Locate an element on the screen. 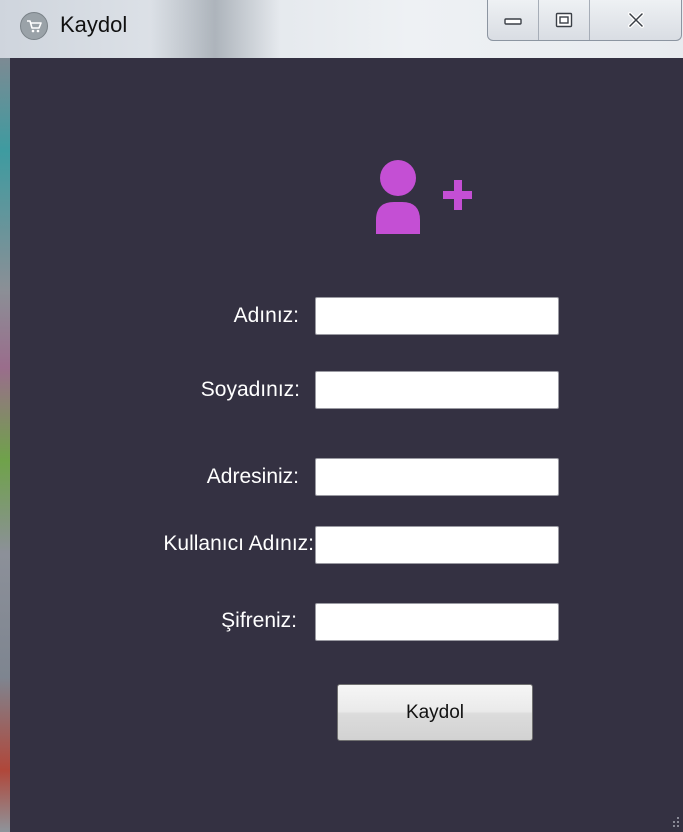 The height and width of the screenshot is (832, 683). user-plus-icon is located at coordinates (424, 197).